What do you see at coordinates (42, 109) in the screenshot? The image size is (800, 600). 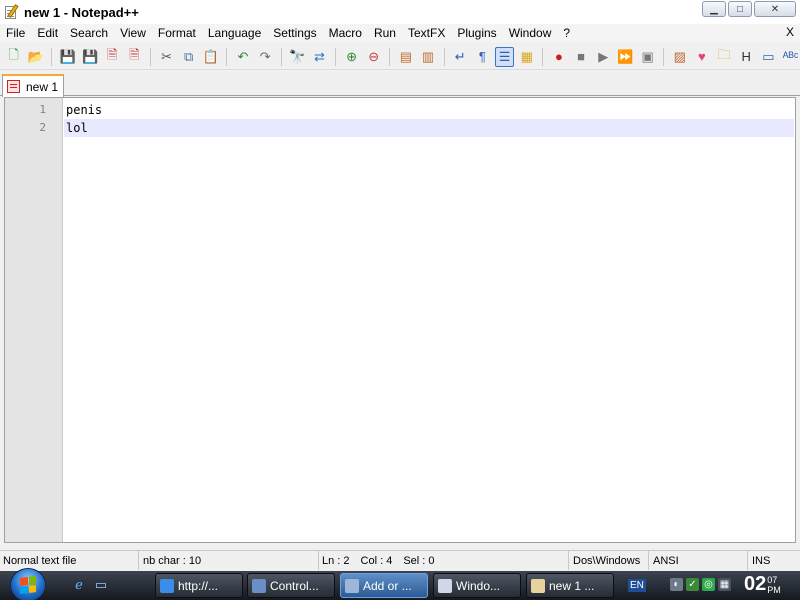 I see `line-number: 1` at bounding box center [42, 109].